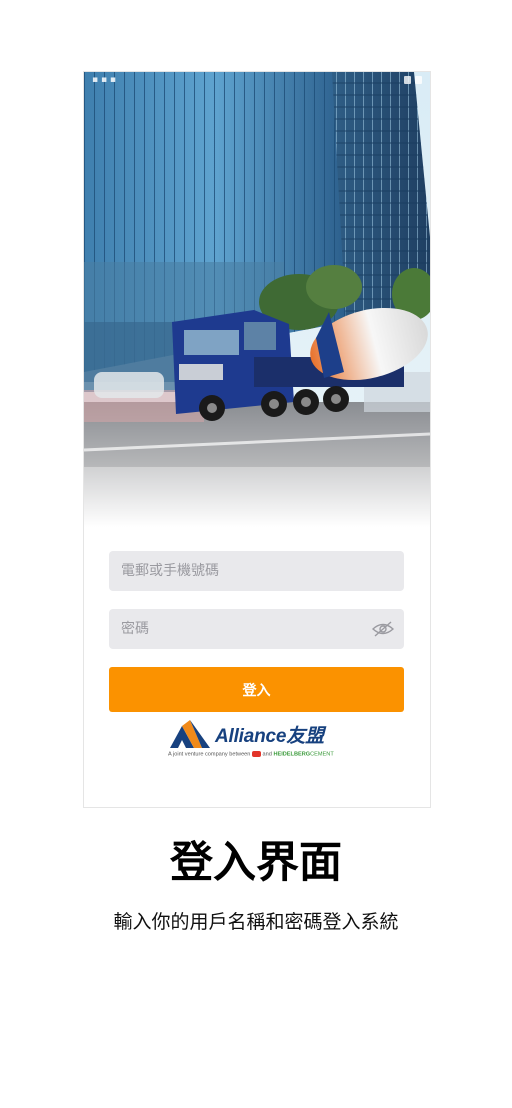 This screenshot has height=1108, width=512. What do you see at coordinates (256, 689) in the screenshot?
I see `login-button: 登入` at bounding box center [256, 689].